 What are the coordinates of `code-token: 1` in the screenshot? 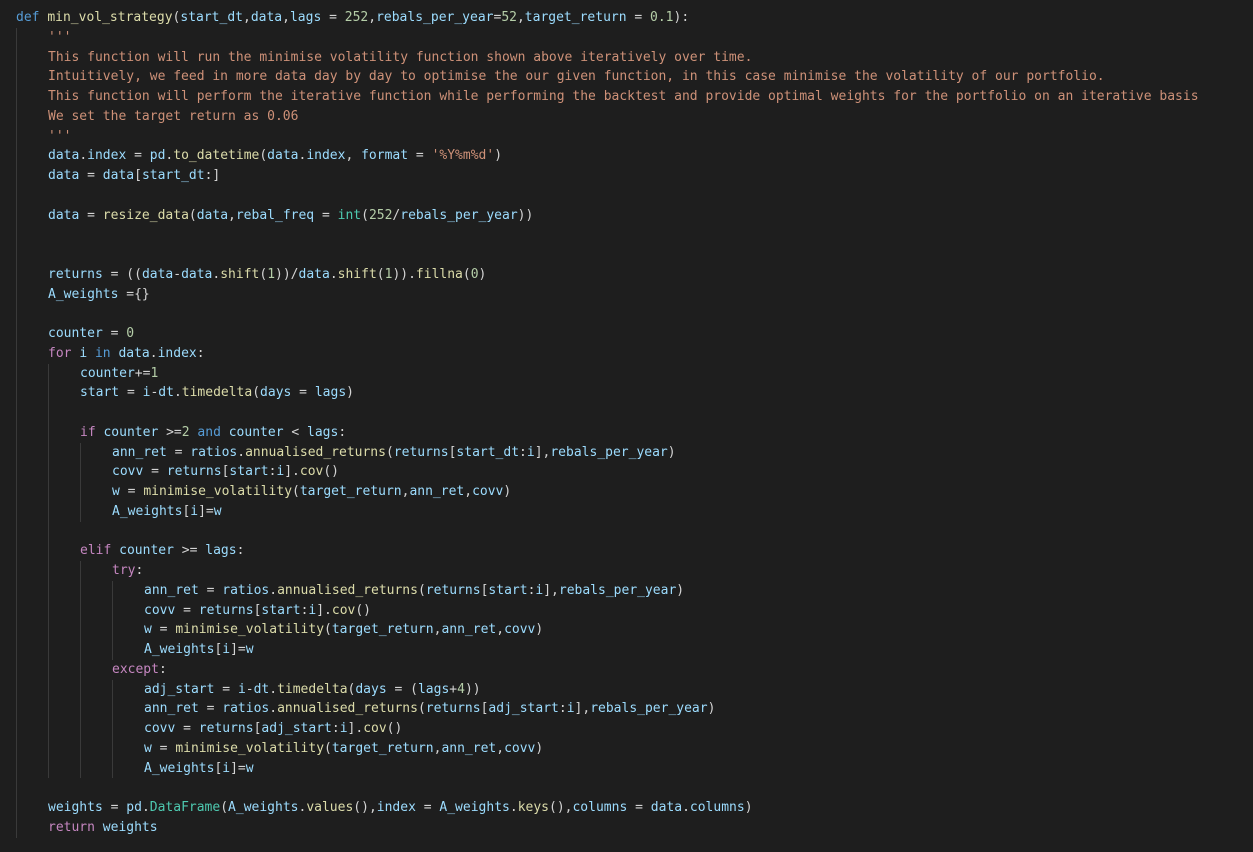 It's located at (271, 274).